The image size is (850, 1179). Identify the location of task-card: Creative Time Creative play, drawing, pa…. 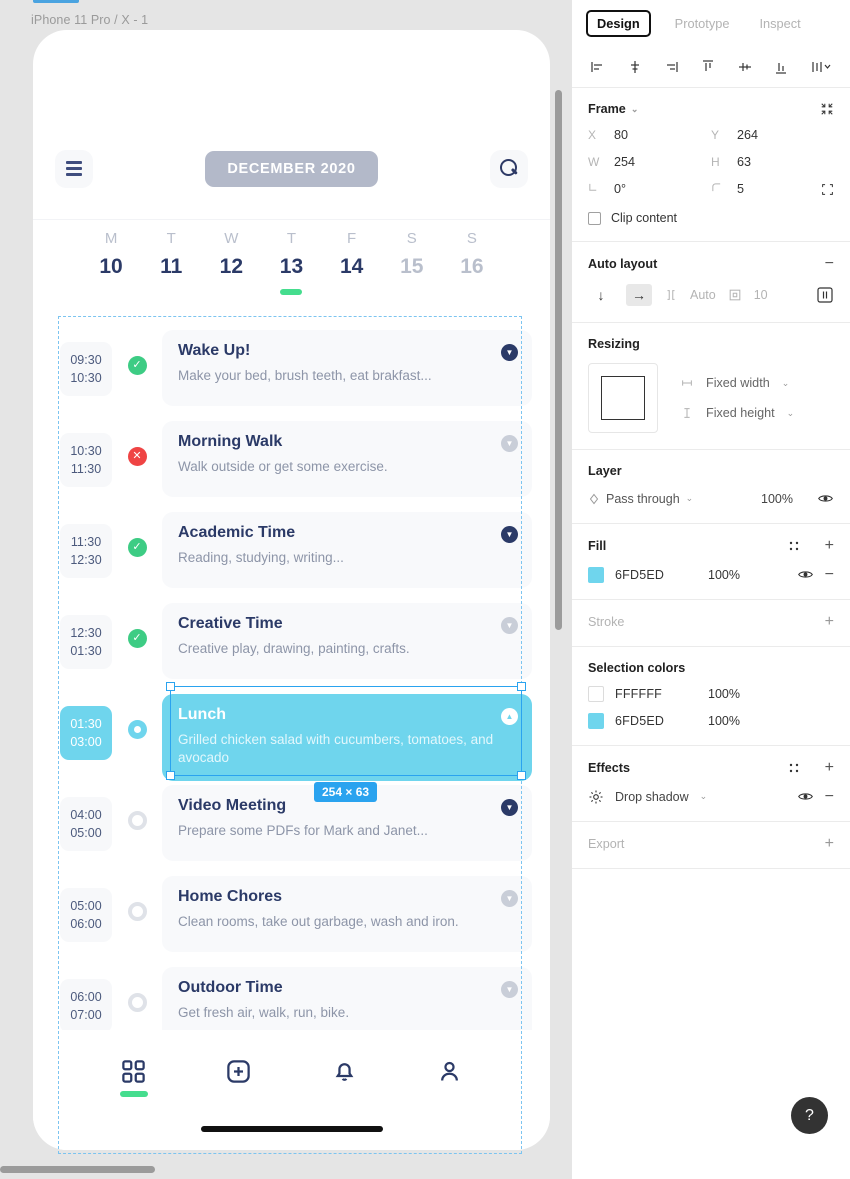
(347, 641).